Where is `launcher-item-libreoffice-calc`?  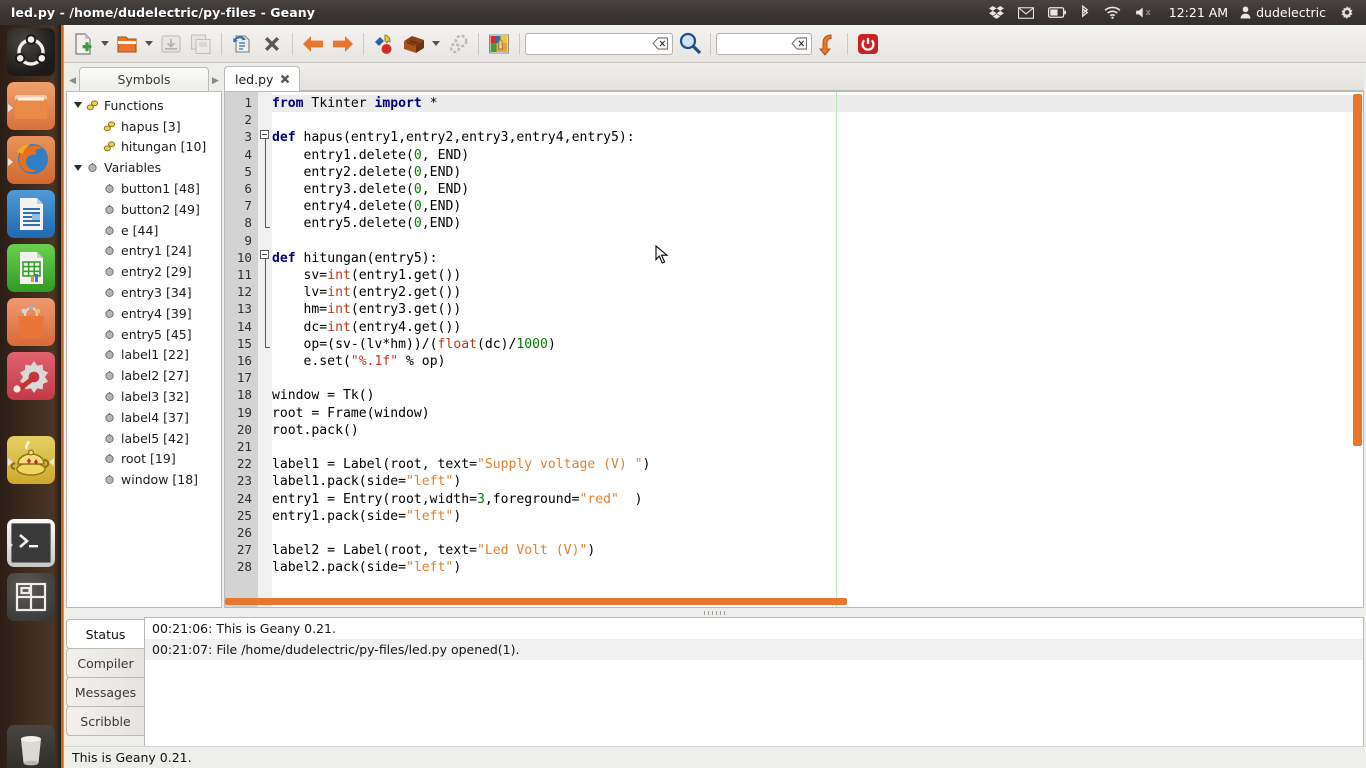 launcher-item-libreoffice-calc is located at coordinates (31, 268).